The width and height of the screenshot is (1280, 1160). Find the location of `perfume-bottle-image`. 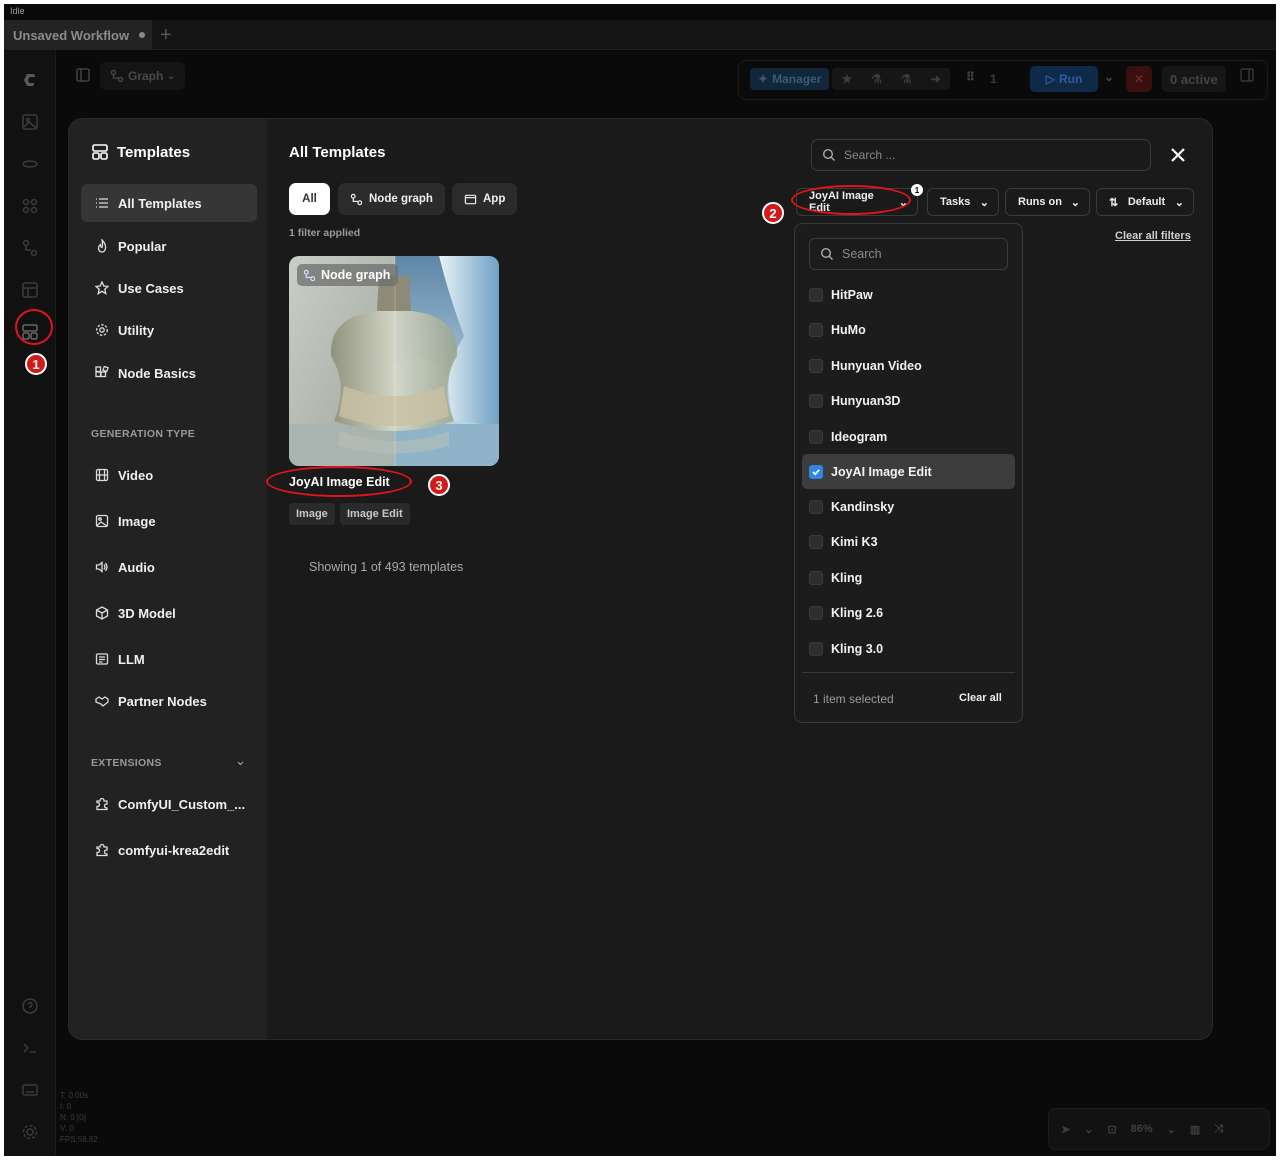

perfume-bottle-image is located at coordinates (394, 361).